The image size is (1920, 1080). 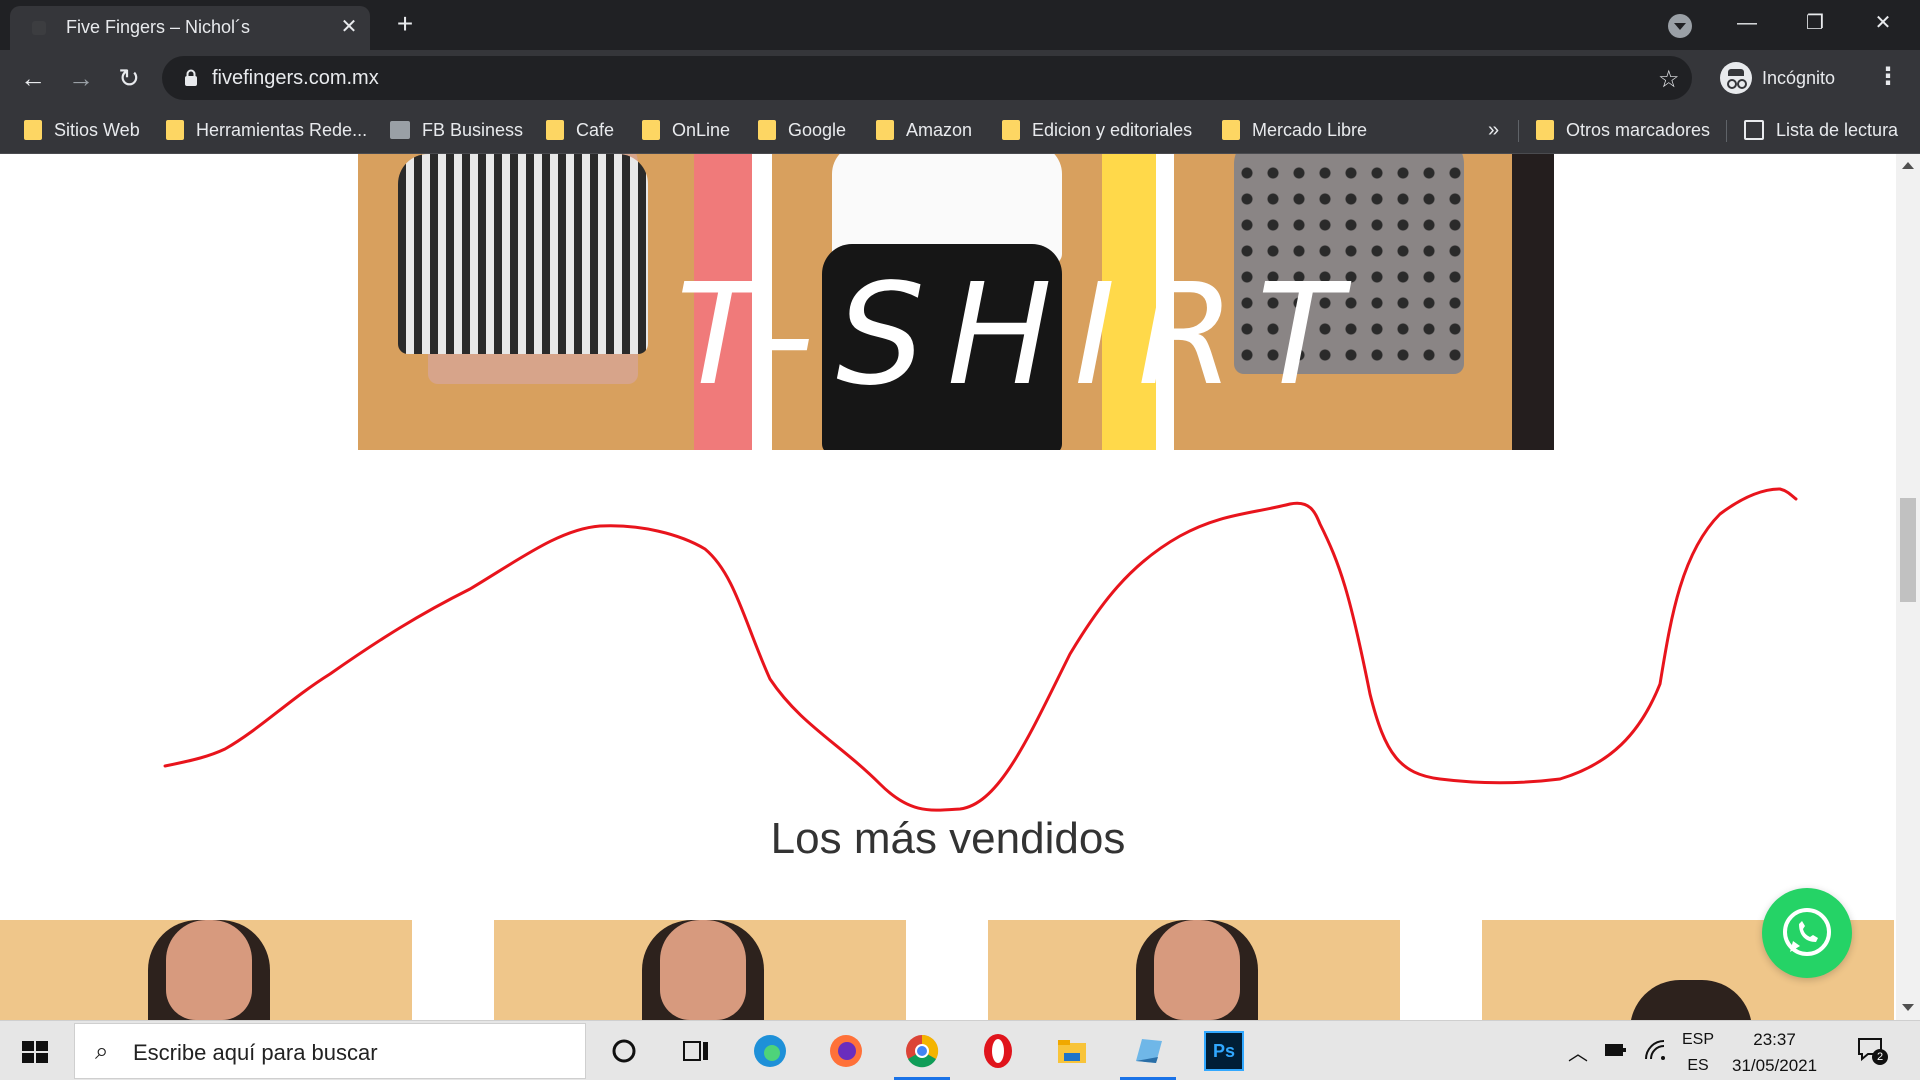 I want to click on opera-icon, so click(x=998, y=1051).